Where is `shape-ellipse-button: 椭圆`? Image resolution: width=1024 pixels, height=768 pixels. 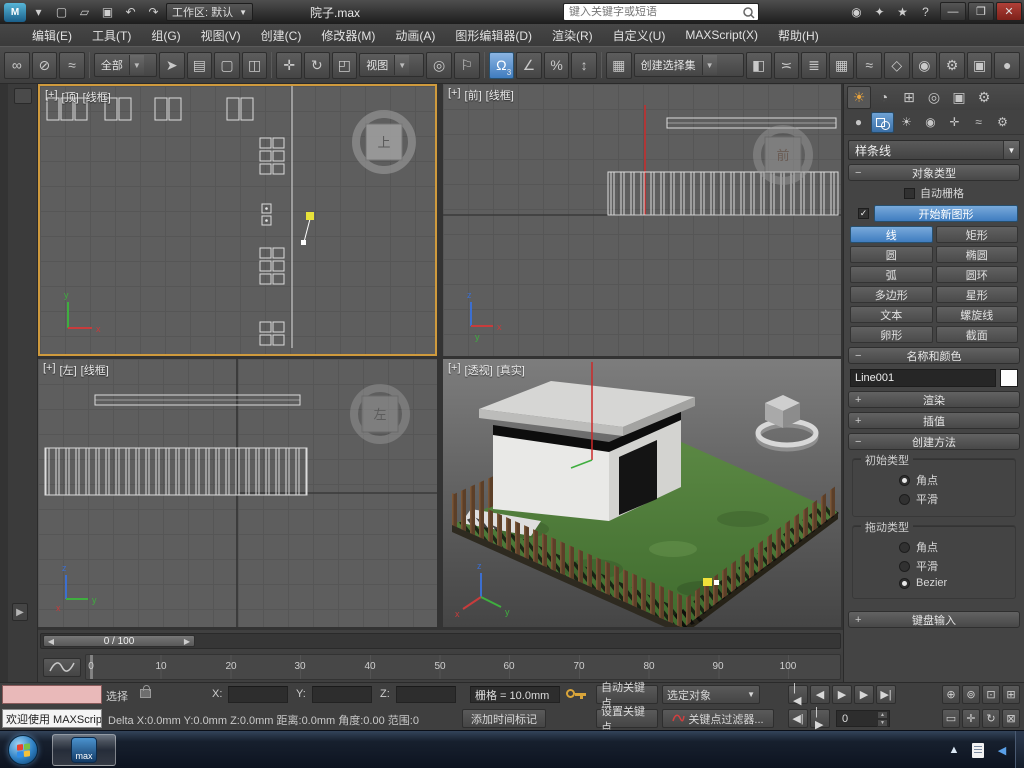
shape-ellipse-button: 椭圆 is located at coordinates (976, 254).